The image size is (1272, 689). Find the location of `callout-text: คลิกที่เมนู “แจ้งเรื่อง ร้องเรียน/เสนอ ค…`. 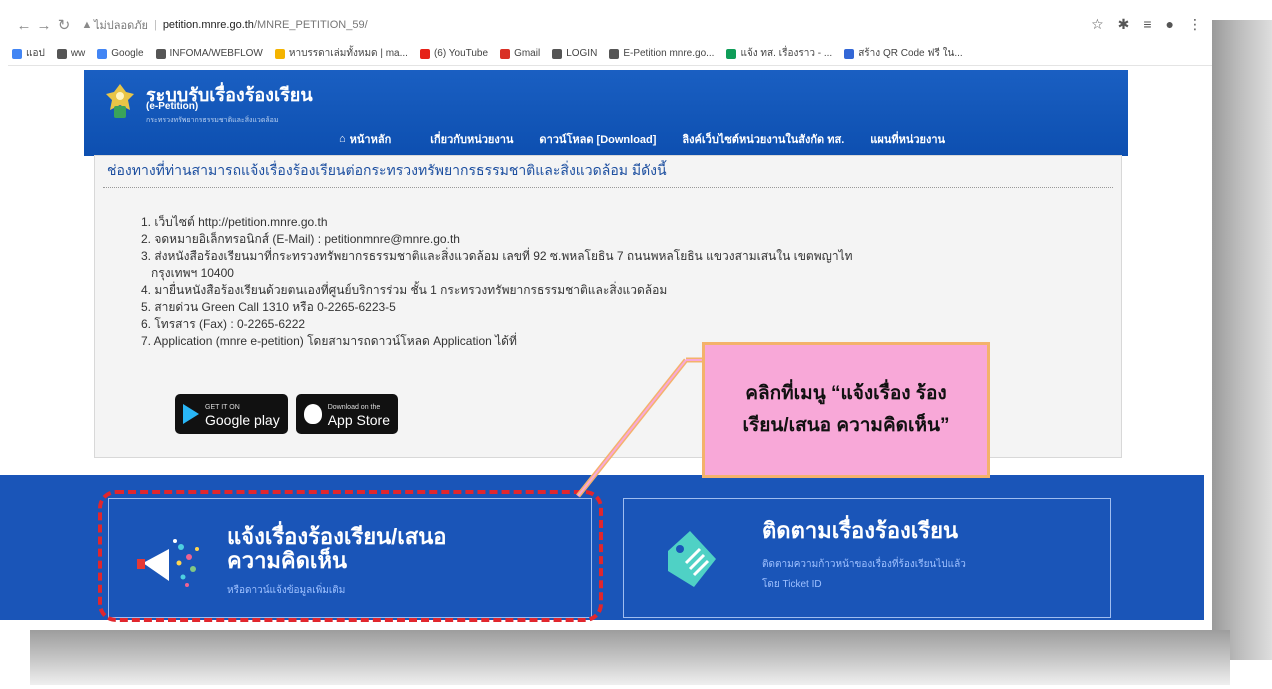

callout-text: คลิกที่เมนู “แจ้งเรื่อง ร้องเรียน/เสนอ ค… is located at coordinates (846, 409).